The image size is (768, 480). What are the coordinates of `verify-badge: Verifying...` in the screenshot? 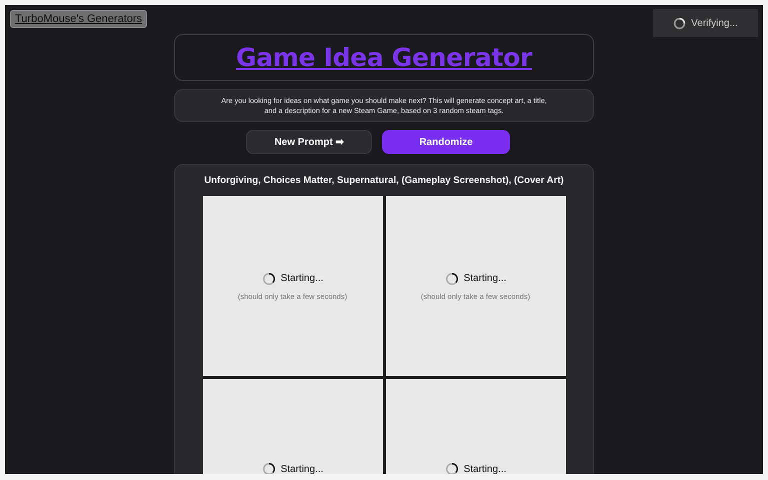 It's located at (705, 23).